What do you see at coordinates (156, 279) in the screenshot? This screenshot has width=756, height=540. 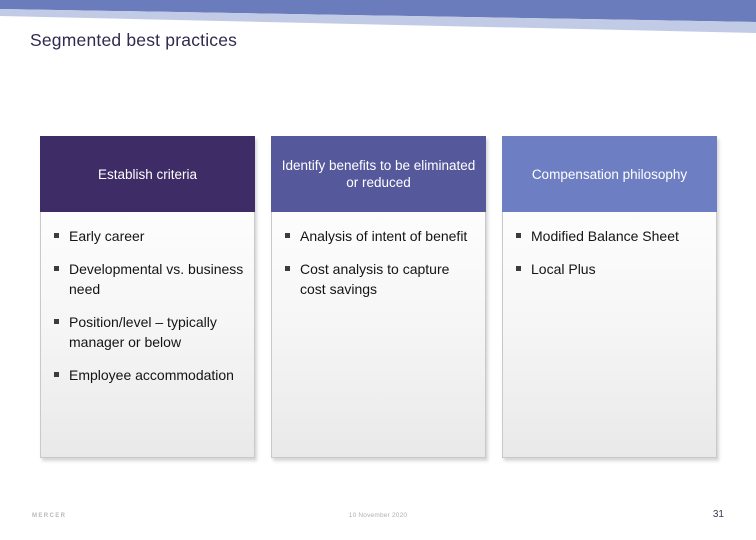 I see `list-item-label: Developmental vs. business need` at bounding box center [156, 279].